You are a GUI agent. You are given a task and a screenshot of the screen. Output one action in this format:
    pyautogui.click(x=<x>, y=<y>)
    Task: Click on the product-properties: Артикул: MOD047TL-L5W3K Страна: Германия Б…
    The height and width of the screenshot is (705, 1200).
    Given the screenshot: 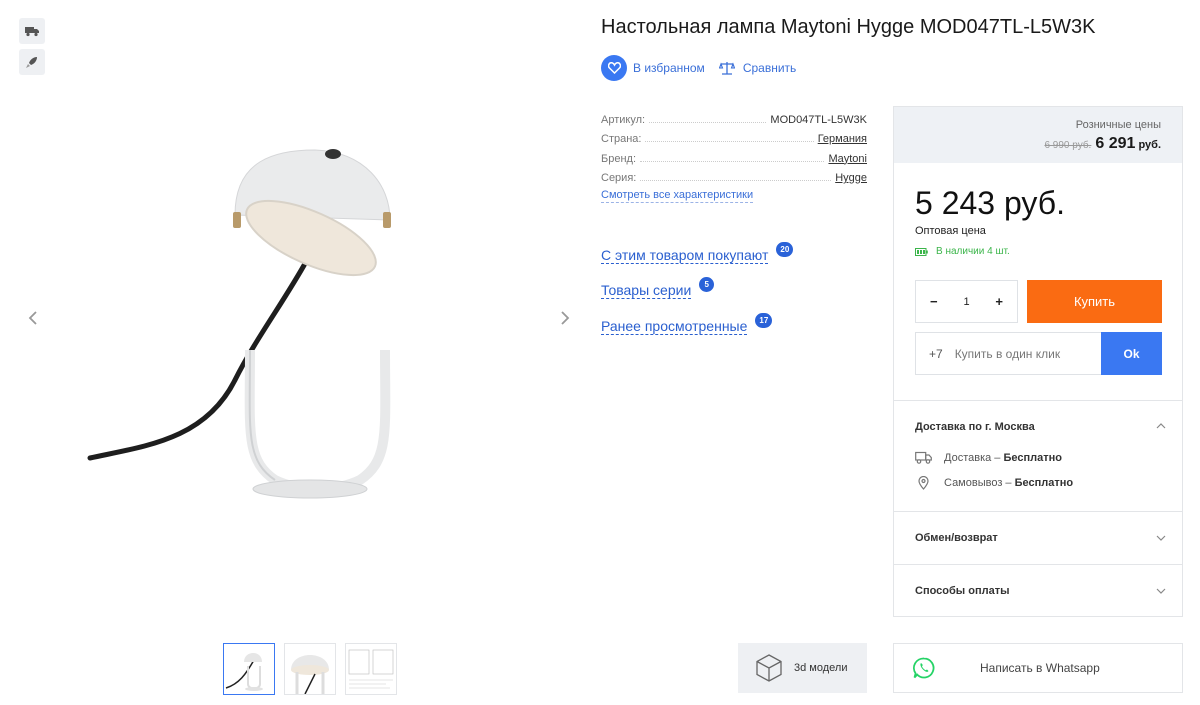 What is the action you would take?
    pyautogui.click(x=734, y=145)
    